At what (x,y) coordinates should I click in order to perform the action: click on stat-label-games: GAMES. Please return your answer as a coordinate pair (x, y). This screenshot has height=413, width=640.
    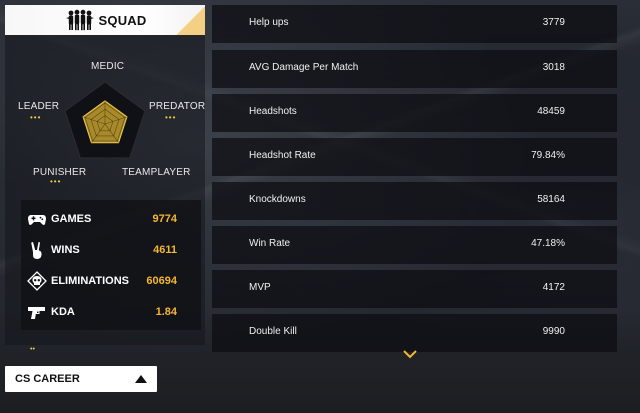
    Looking at the image, I should click on (71, 219).